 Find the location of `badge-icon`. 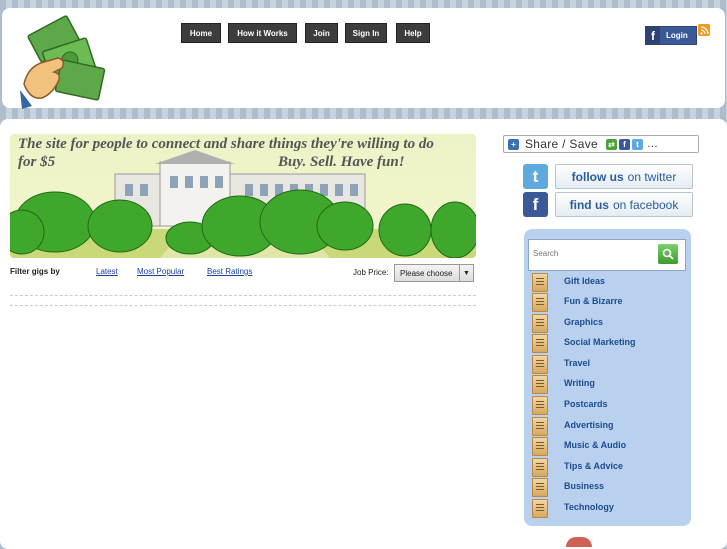

badge-icon is located at coordinates (579, 542).